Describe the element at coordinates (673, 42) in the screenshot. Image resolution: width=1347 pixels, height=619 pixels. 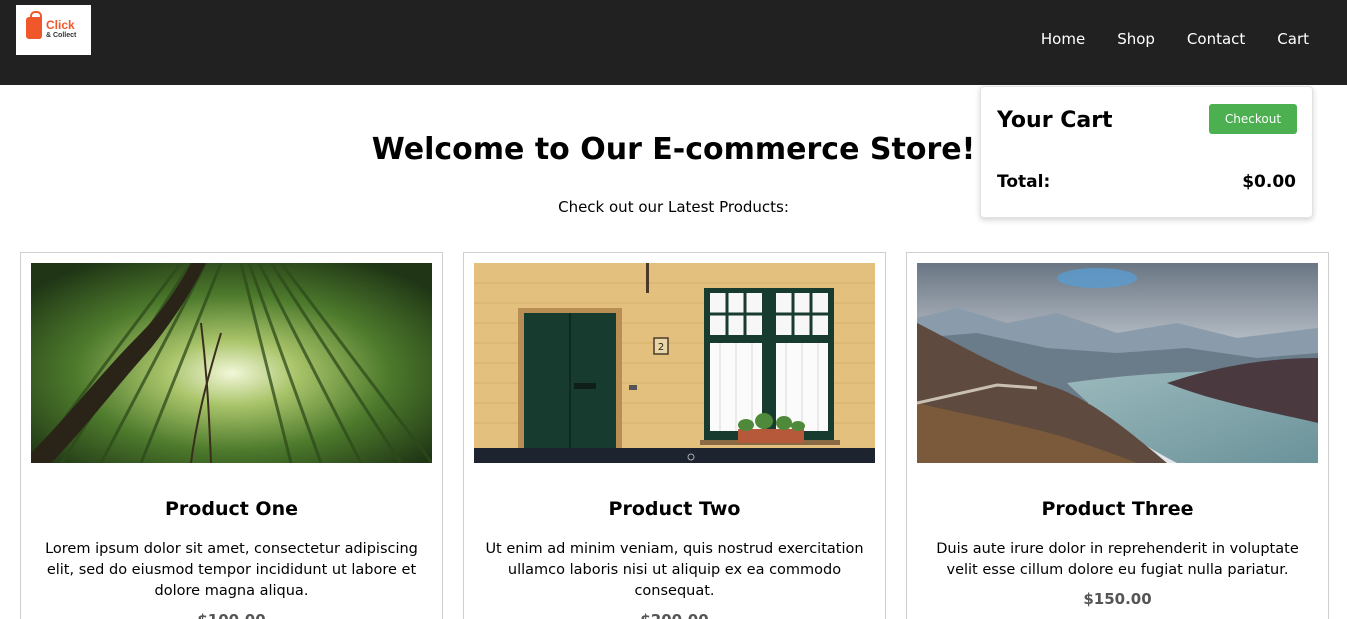
I see `navbar: Click & Collect Home Shop Contact Cart` at that location.